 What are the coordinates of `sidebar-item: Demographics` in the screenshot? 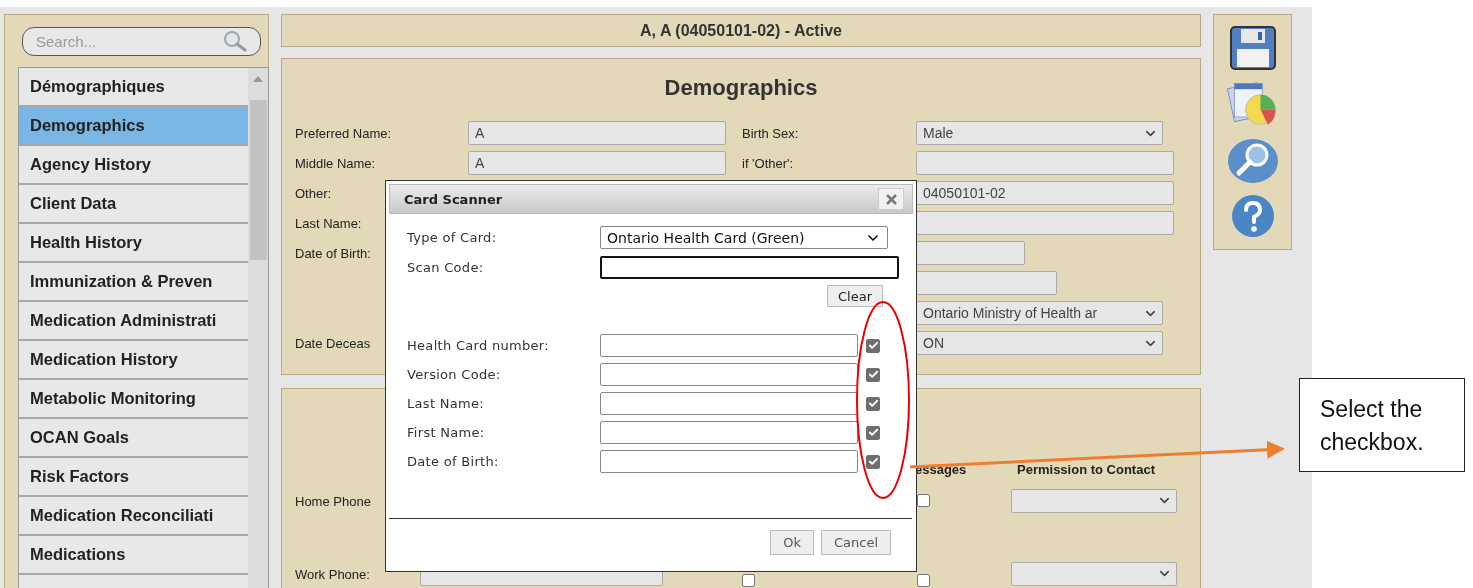 It's located at (133, 126).